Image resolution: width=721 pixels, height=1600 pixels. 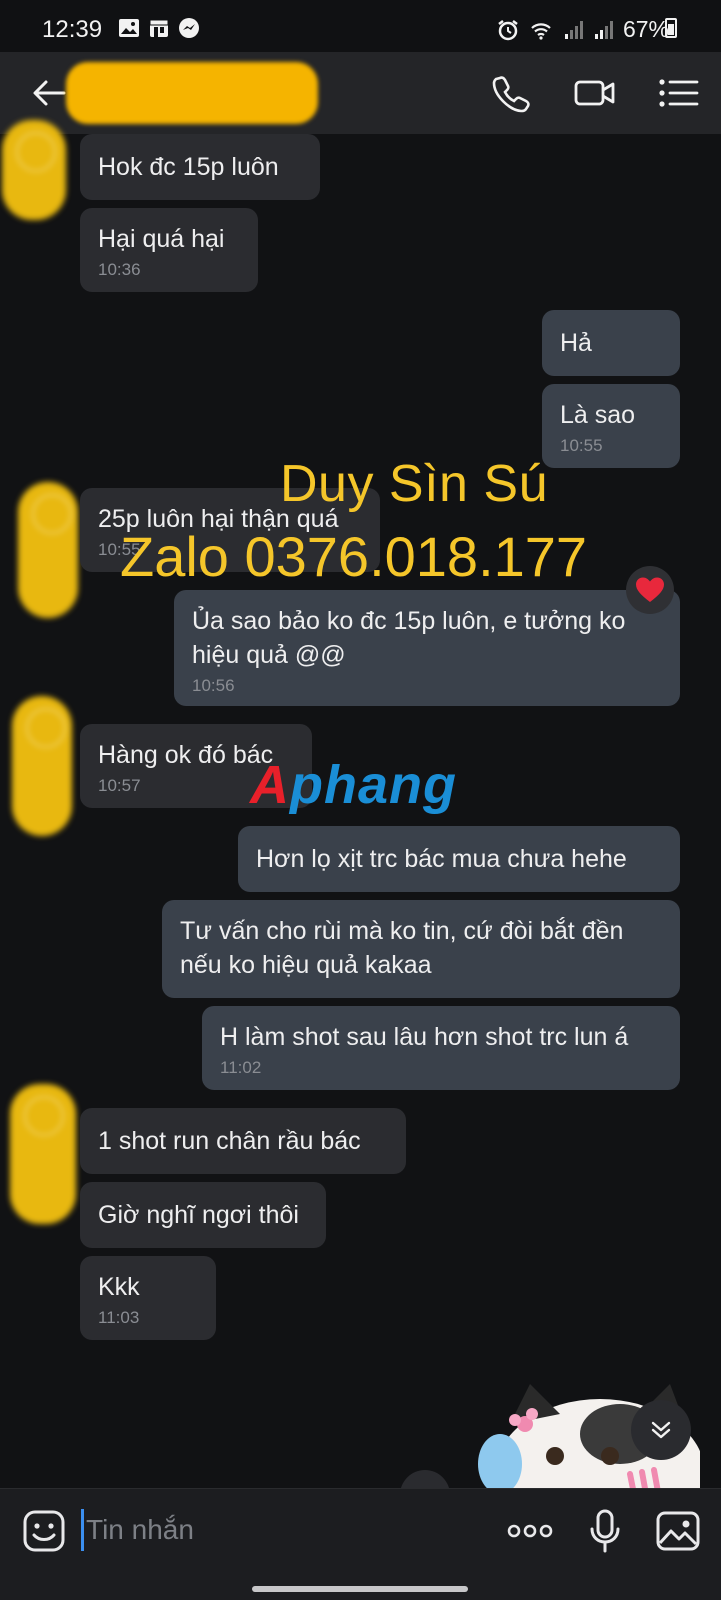 What do you see at coordinates (213, 685) in the screenshot?
I see `message-time: 10:56` at bounding box center [213, 685].